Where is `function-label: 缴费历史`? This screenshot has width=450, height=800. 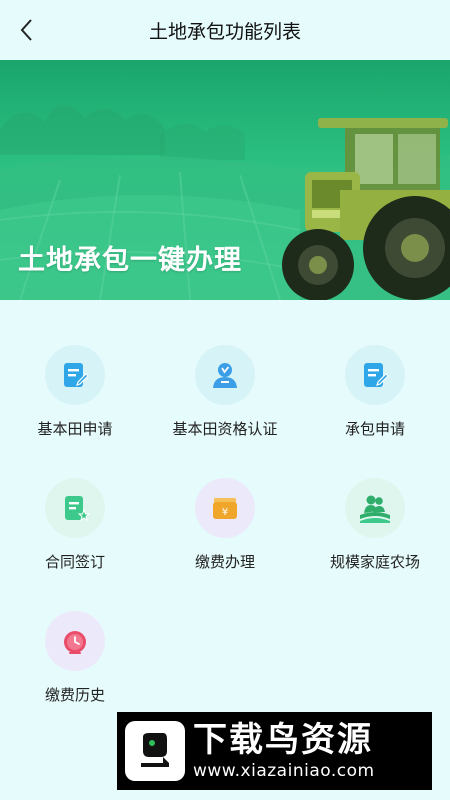
function-label: 缴费历史 is located at coordinates (74, 695).